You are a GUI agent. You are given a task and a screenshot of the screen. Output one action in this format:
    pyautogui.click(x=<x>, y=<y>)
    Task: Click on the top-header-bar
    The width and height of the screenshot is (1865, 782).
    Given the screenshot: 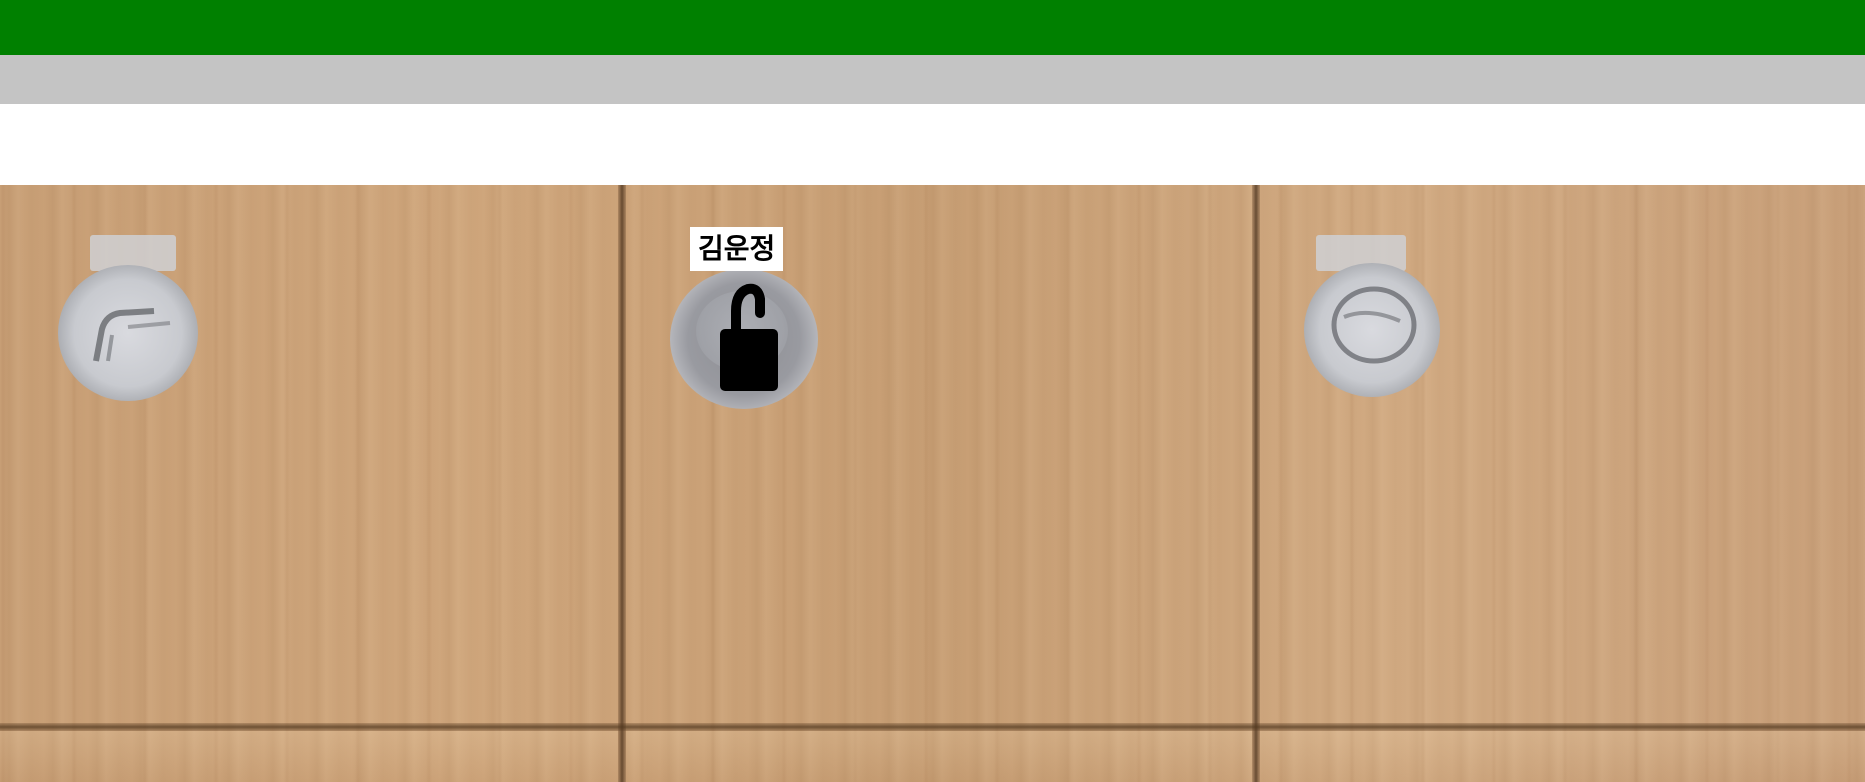 What is the action you would take?
    pyautogui.click(x=932, y=27)
    